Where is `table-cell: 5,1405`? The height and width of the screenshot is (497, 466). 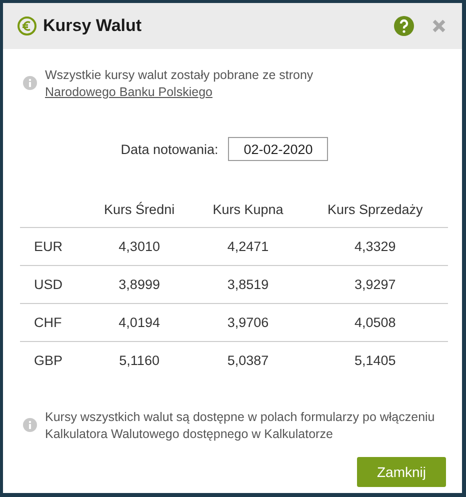
table-cell: 5,1405 is located at coordinates (375, 360).